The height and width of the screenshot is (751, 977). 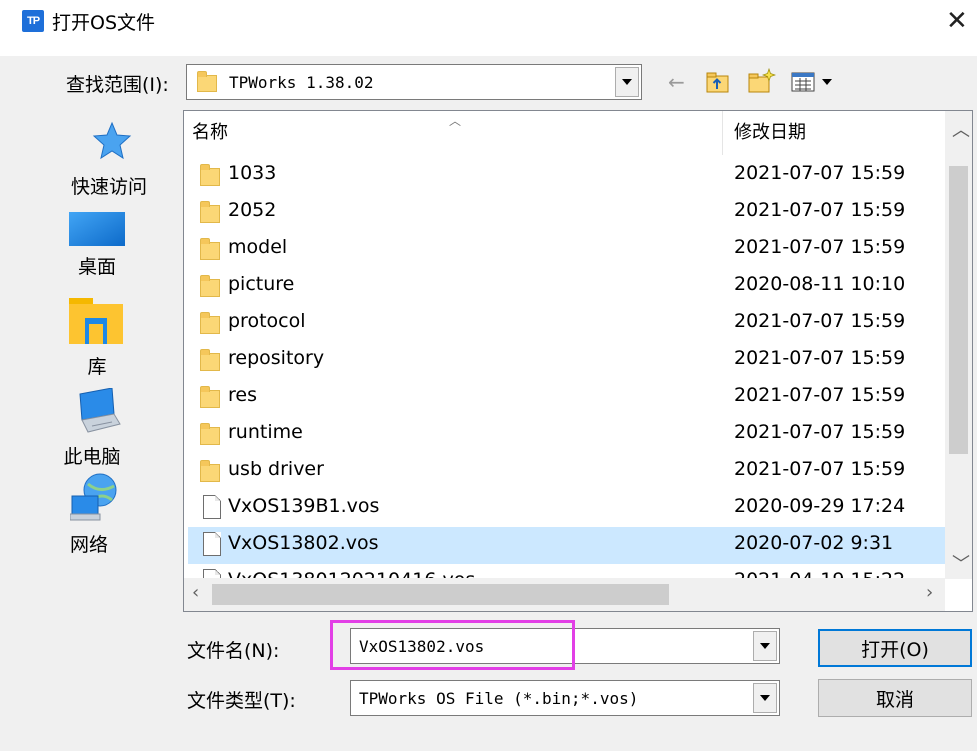 What do you see at coordinates (566, 434) in the screenshot?
I see `file-row: runtime 2021-07-07 15:59` at bounding box center [566, 434].